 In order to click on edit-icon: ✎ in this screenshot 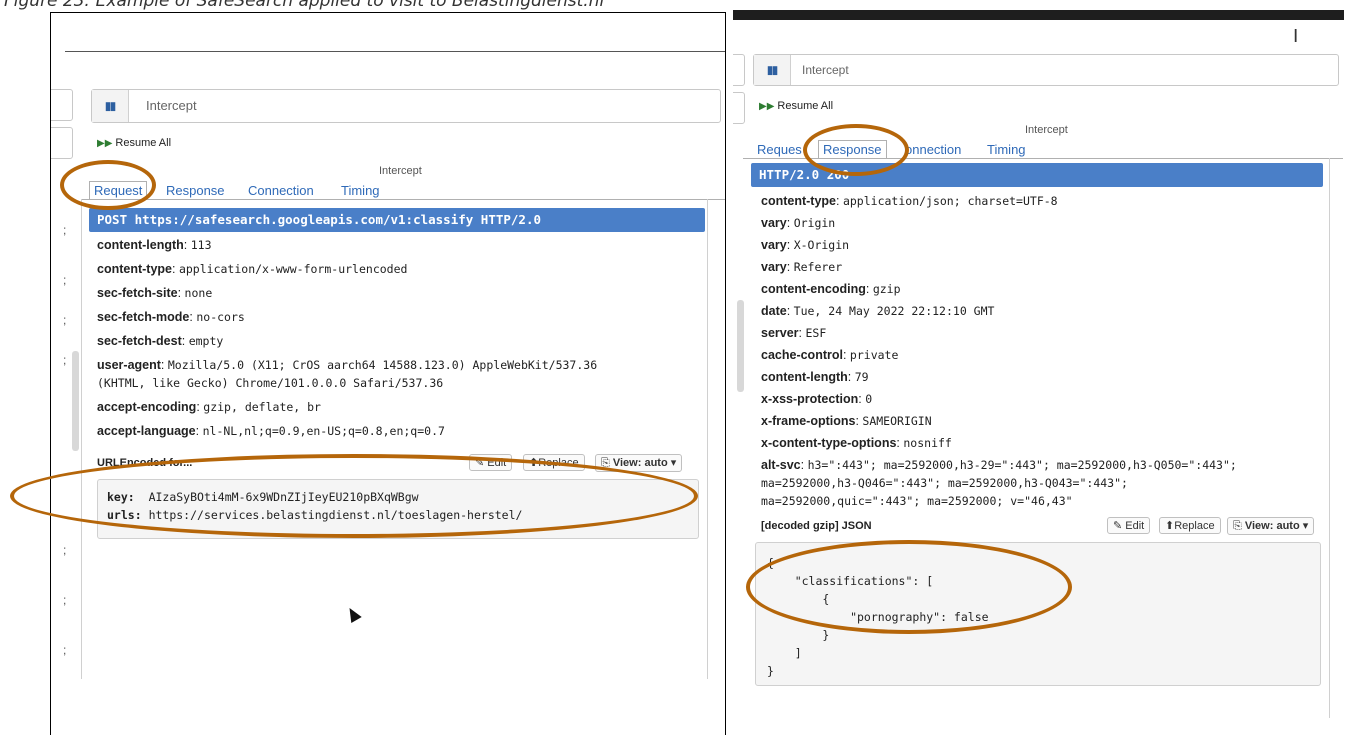, I will do `click(1119, 526)`.